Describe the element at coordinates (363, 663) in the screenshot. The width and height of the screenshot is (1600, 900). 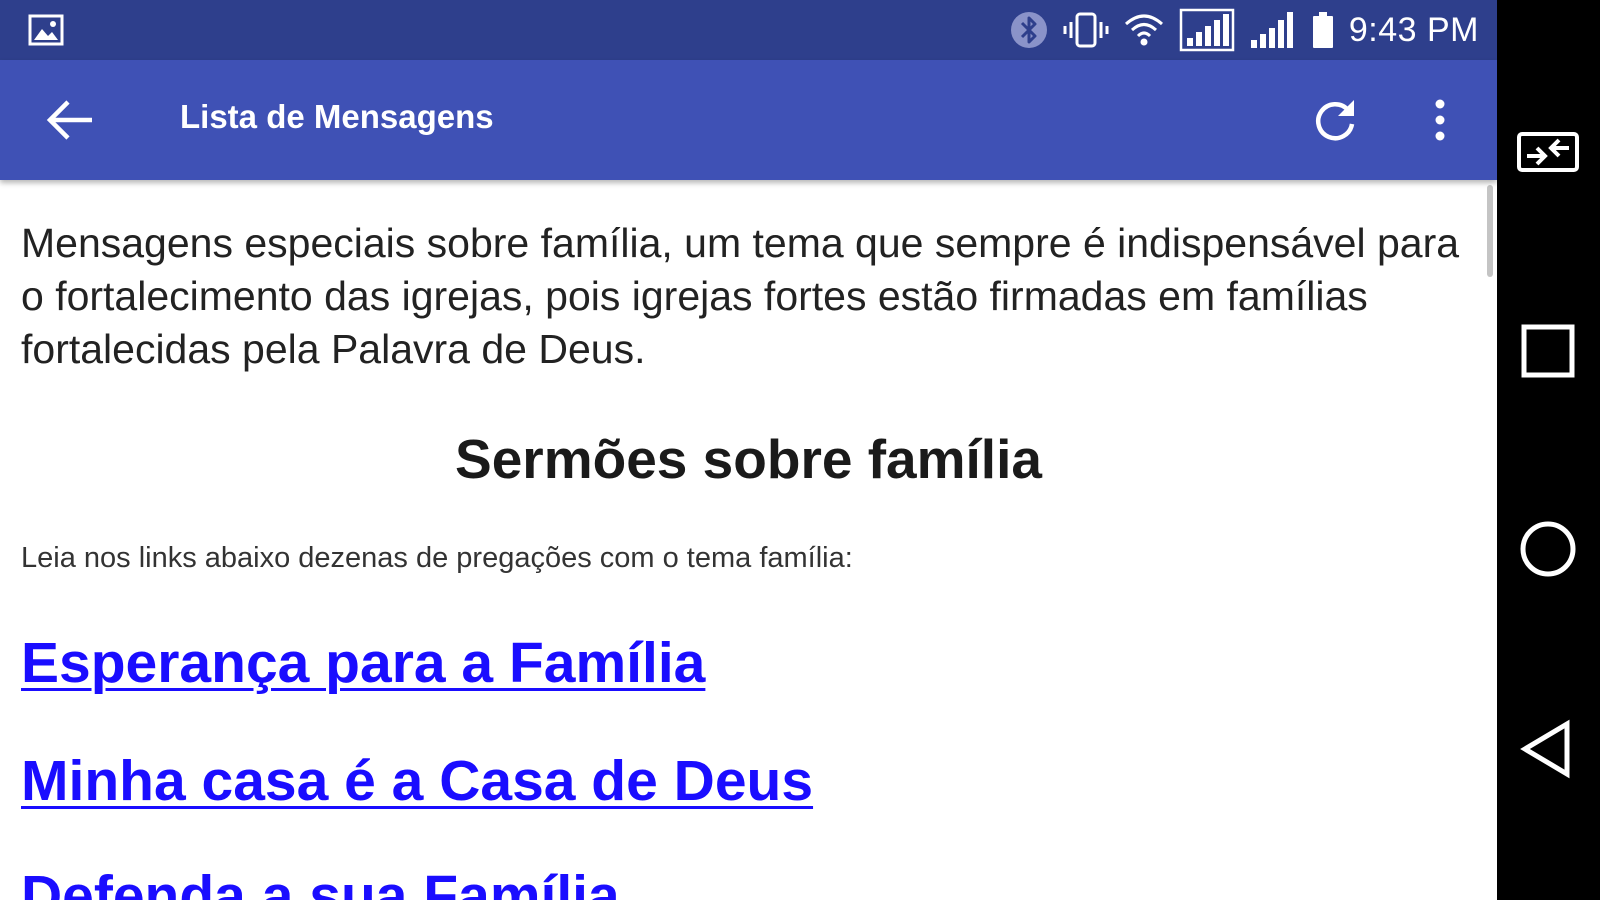
I see `sermon-link: Esperança para a Família` at that location.